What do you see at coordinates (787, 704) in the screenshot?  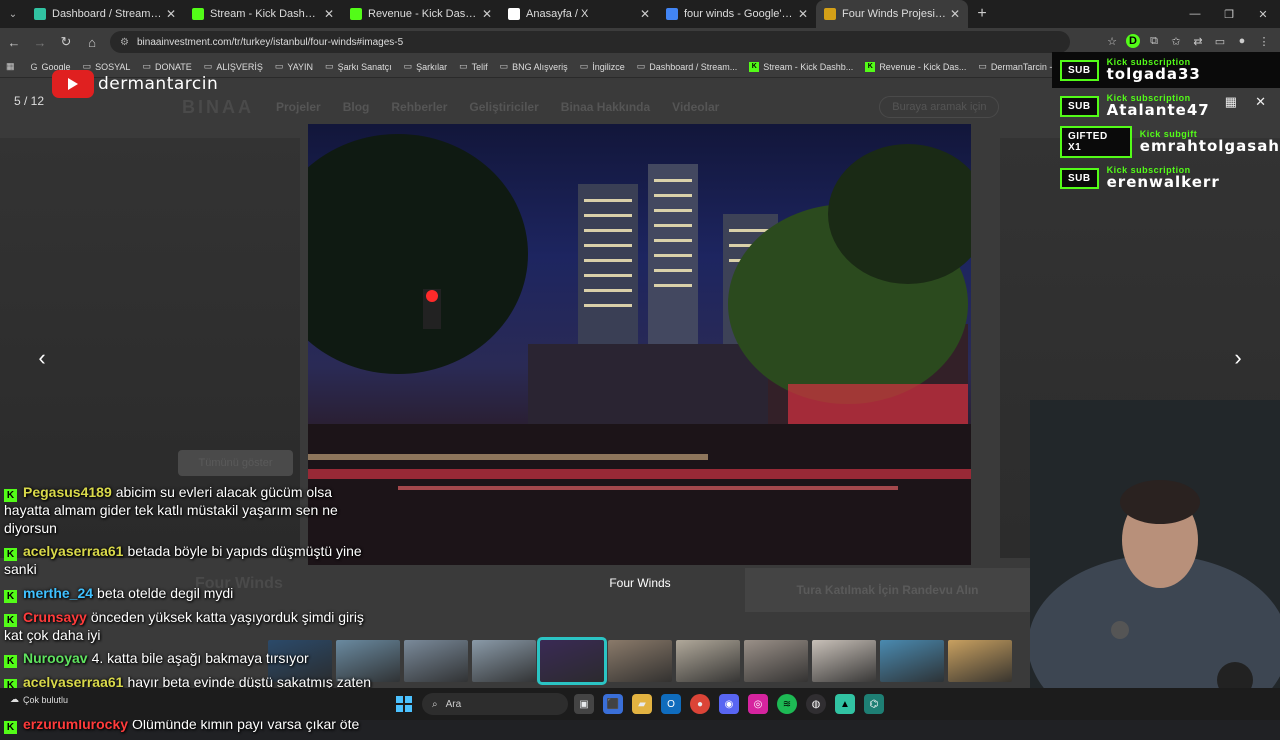 I see `spotify-icon: ≋` at bounding box center [787, 704].